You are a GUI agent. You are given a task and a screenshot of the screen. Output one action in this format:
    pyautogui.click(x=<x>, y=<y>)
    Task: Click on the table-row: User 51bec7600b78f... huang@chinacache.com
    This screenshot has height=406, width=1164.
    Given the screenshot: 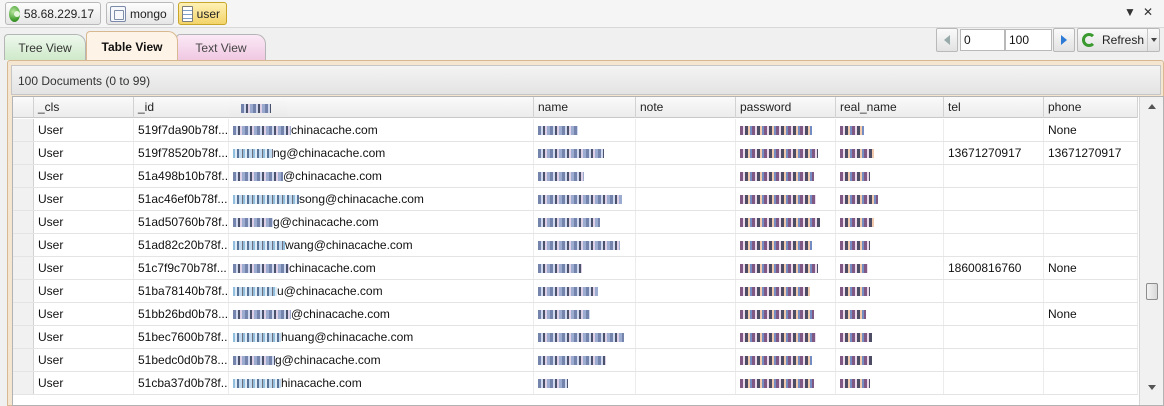 What is the action you would take?
    pyautogui.click(x=575, y=337)
    